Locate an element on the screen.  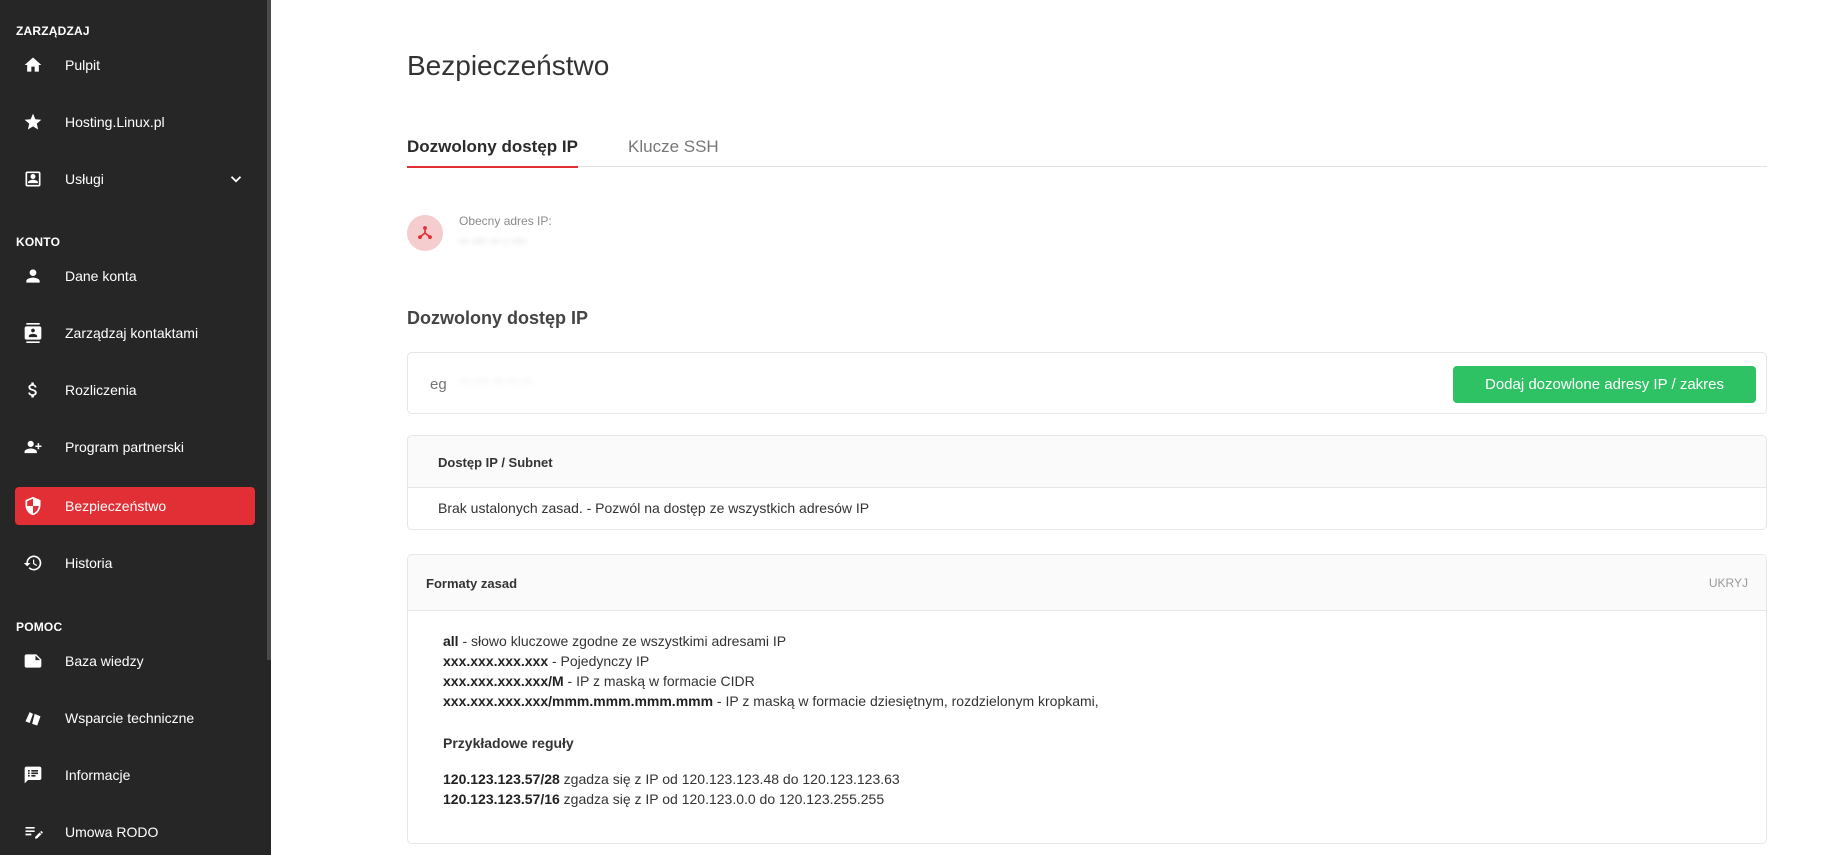
tab-ssh-keys: Klucze SSH is located at coordinates (673, 147).